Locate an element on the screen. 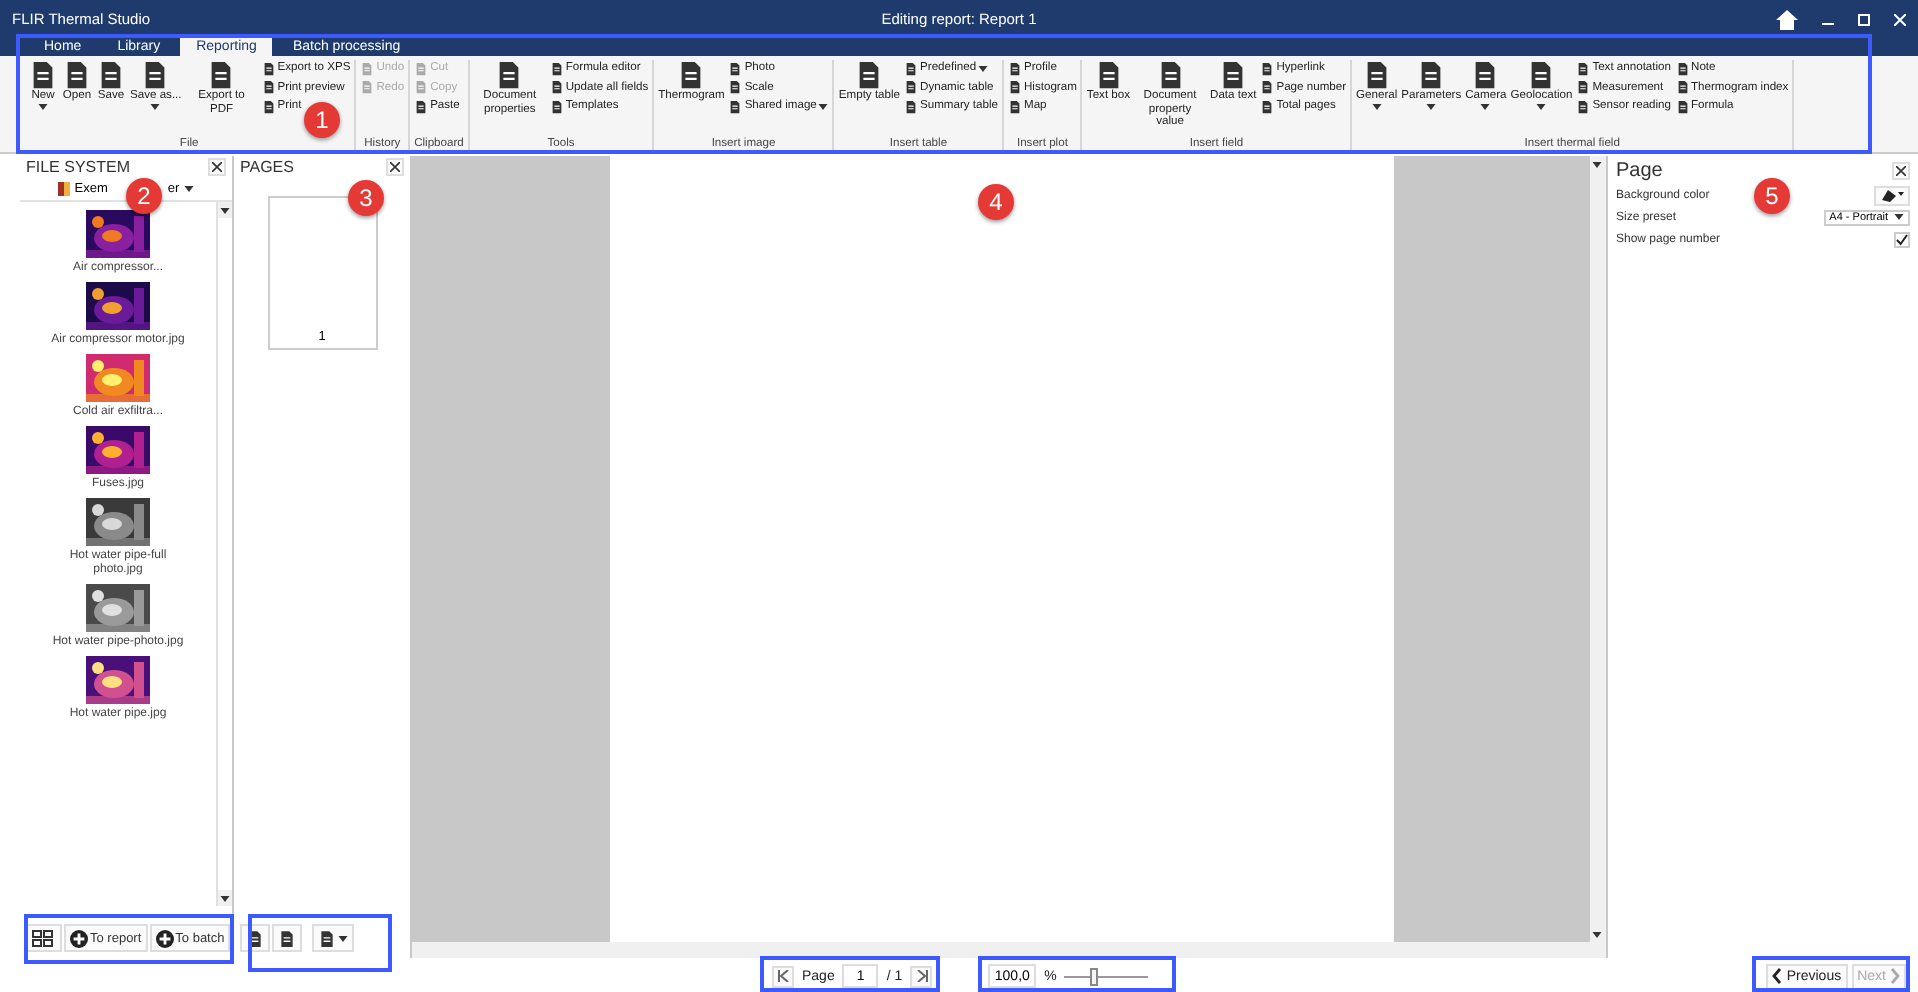 The height and width of the screenshot is (992, 1918). view-mode-button is located at coordinates (44, 938).